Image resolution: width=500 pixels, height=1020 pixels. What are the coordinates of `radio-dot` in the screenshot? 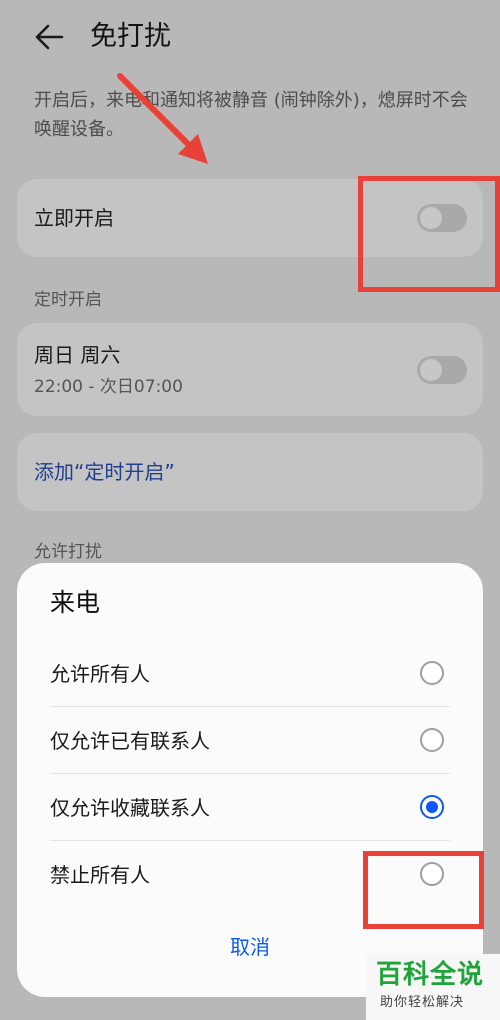 It's located at (432, 807).